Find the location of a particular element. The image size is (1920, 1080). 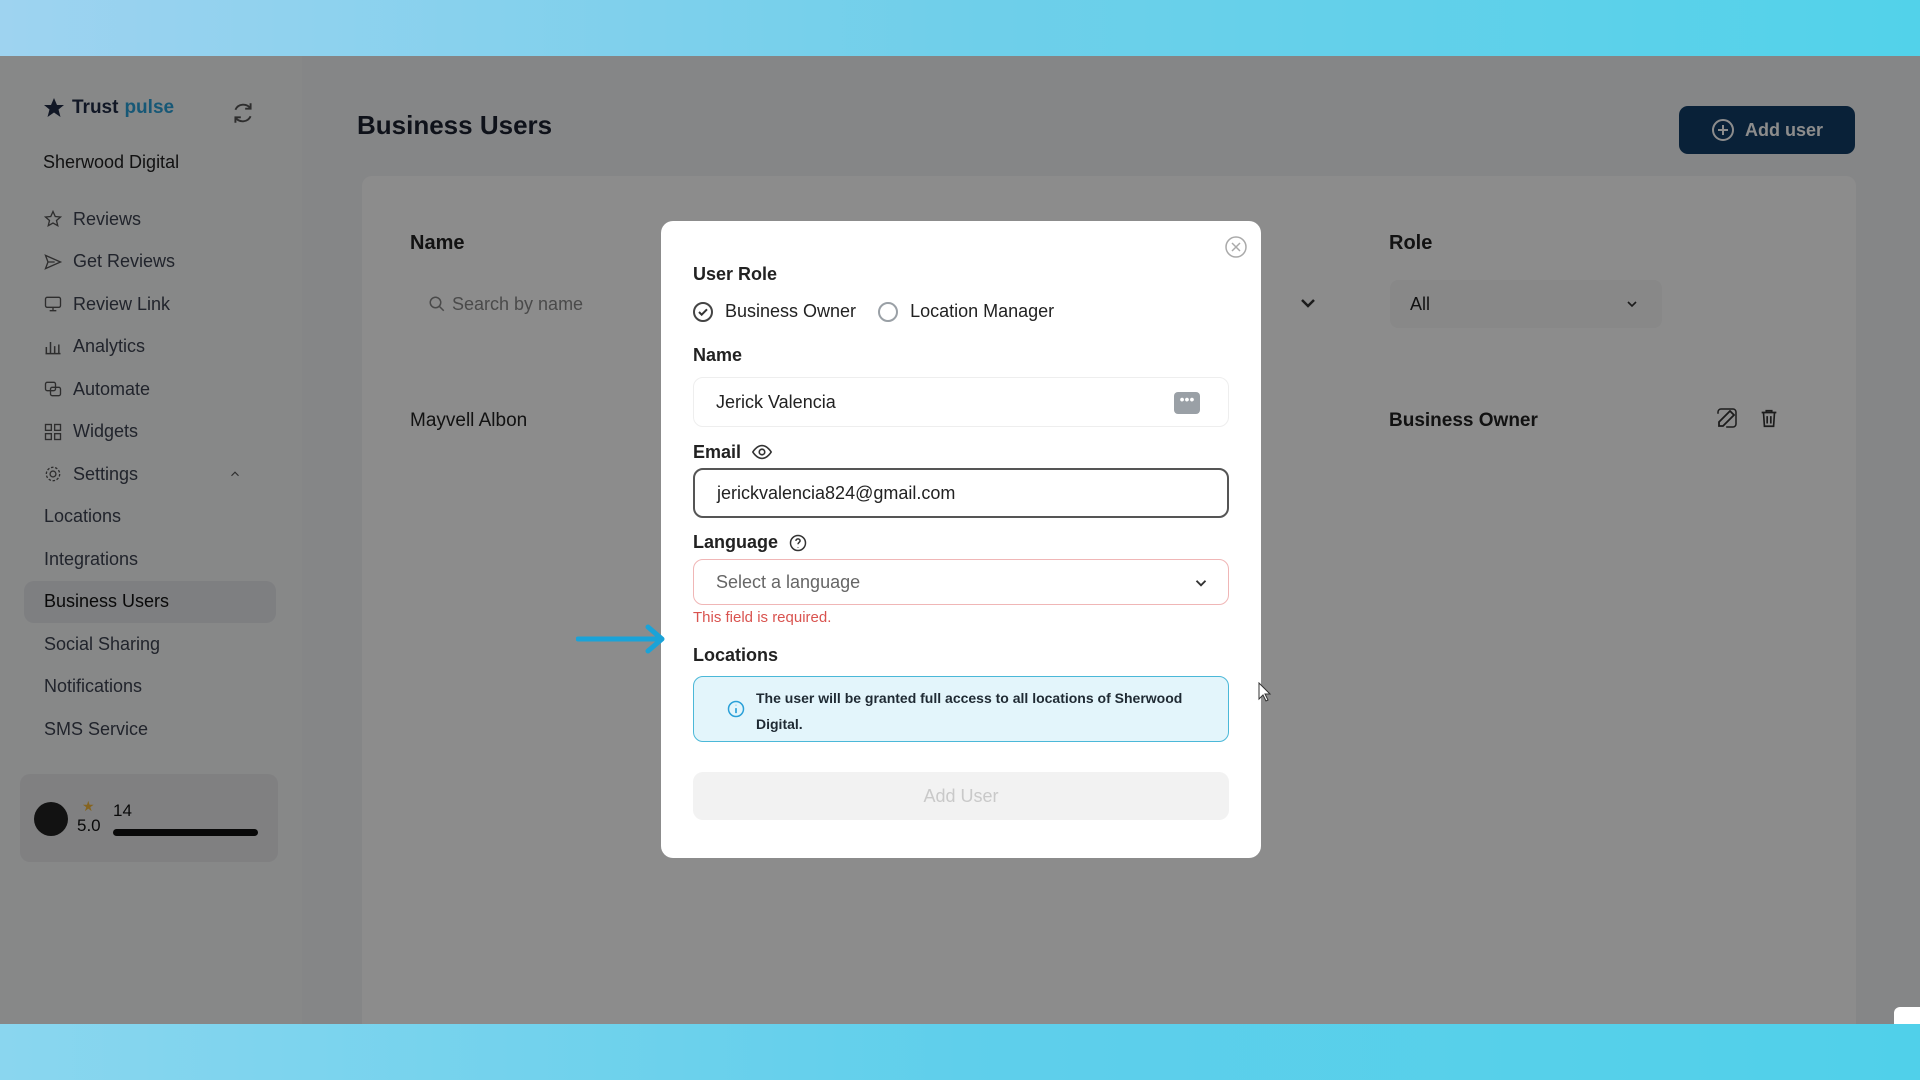

language-placeholder: Select a language is located at coordinates (788, 581).